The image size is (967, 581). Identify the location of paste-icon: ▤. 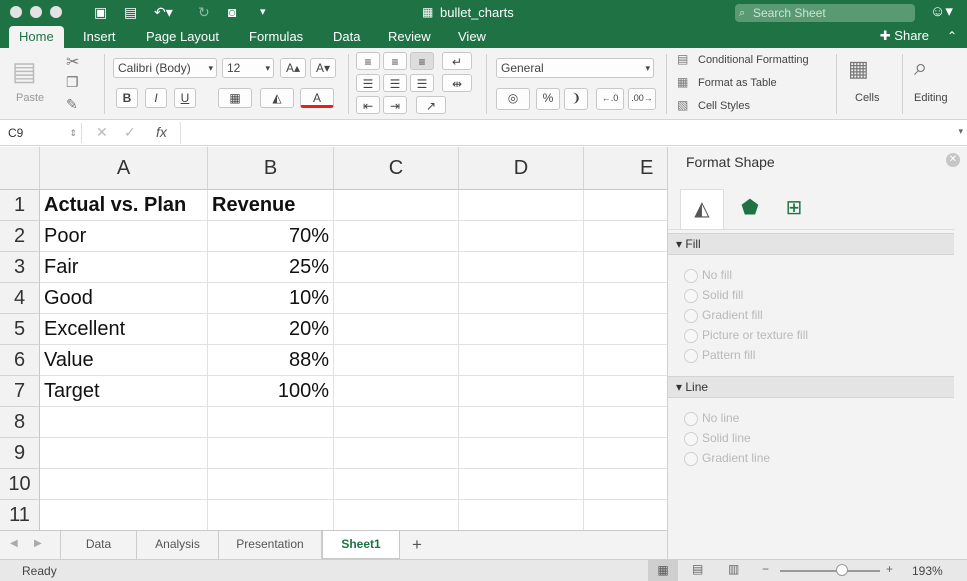
(24, 71).